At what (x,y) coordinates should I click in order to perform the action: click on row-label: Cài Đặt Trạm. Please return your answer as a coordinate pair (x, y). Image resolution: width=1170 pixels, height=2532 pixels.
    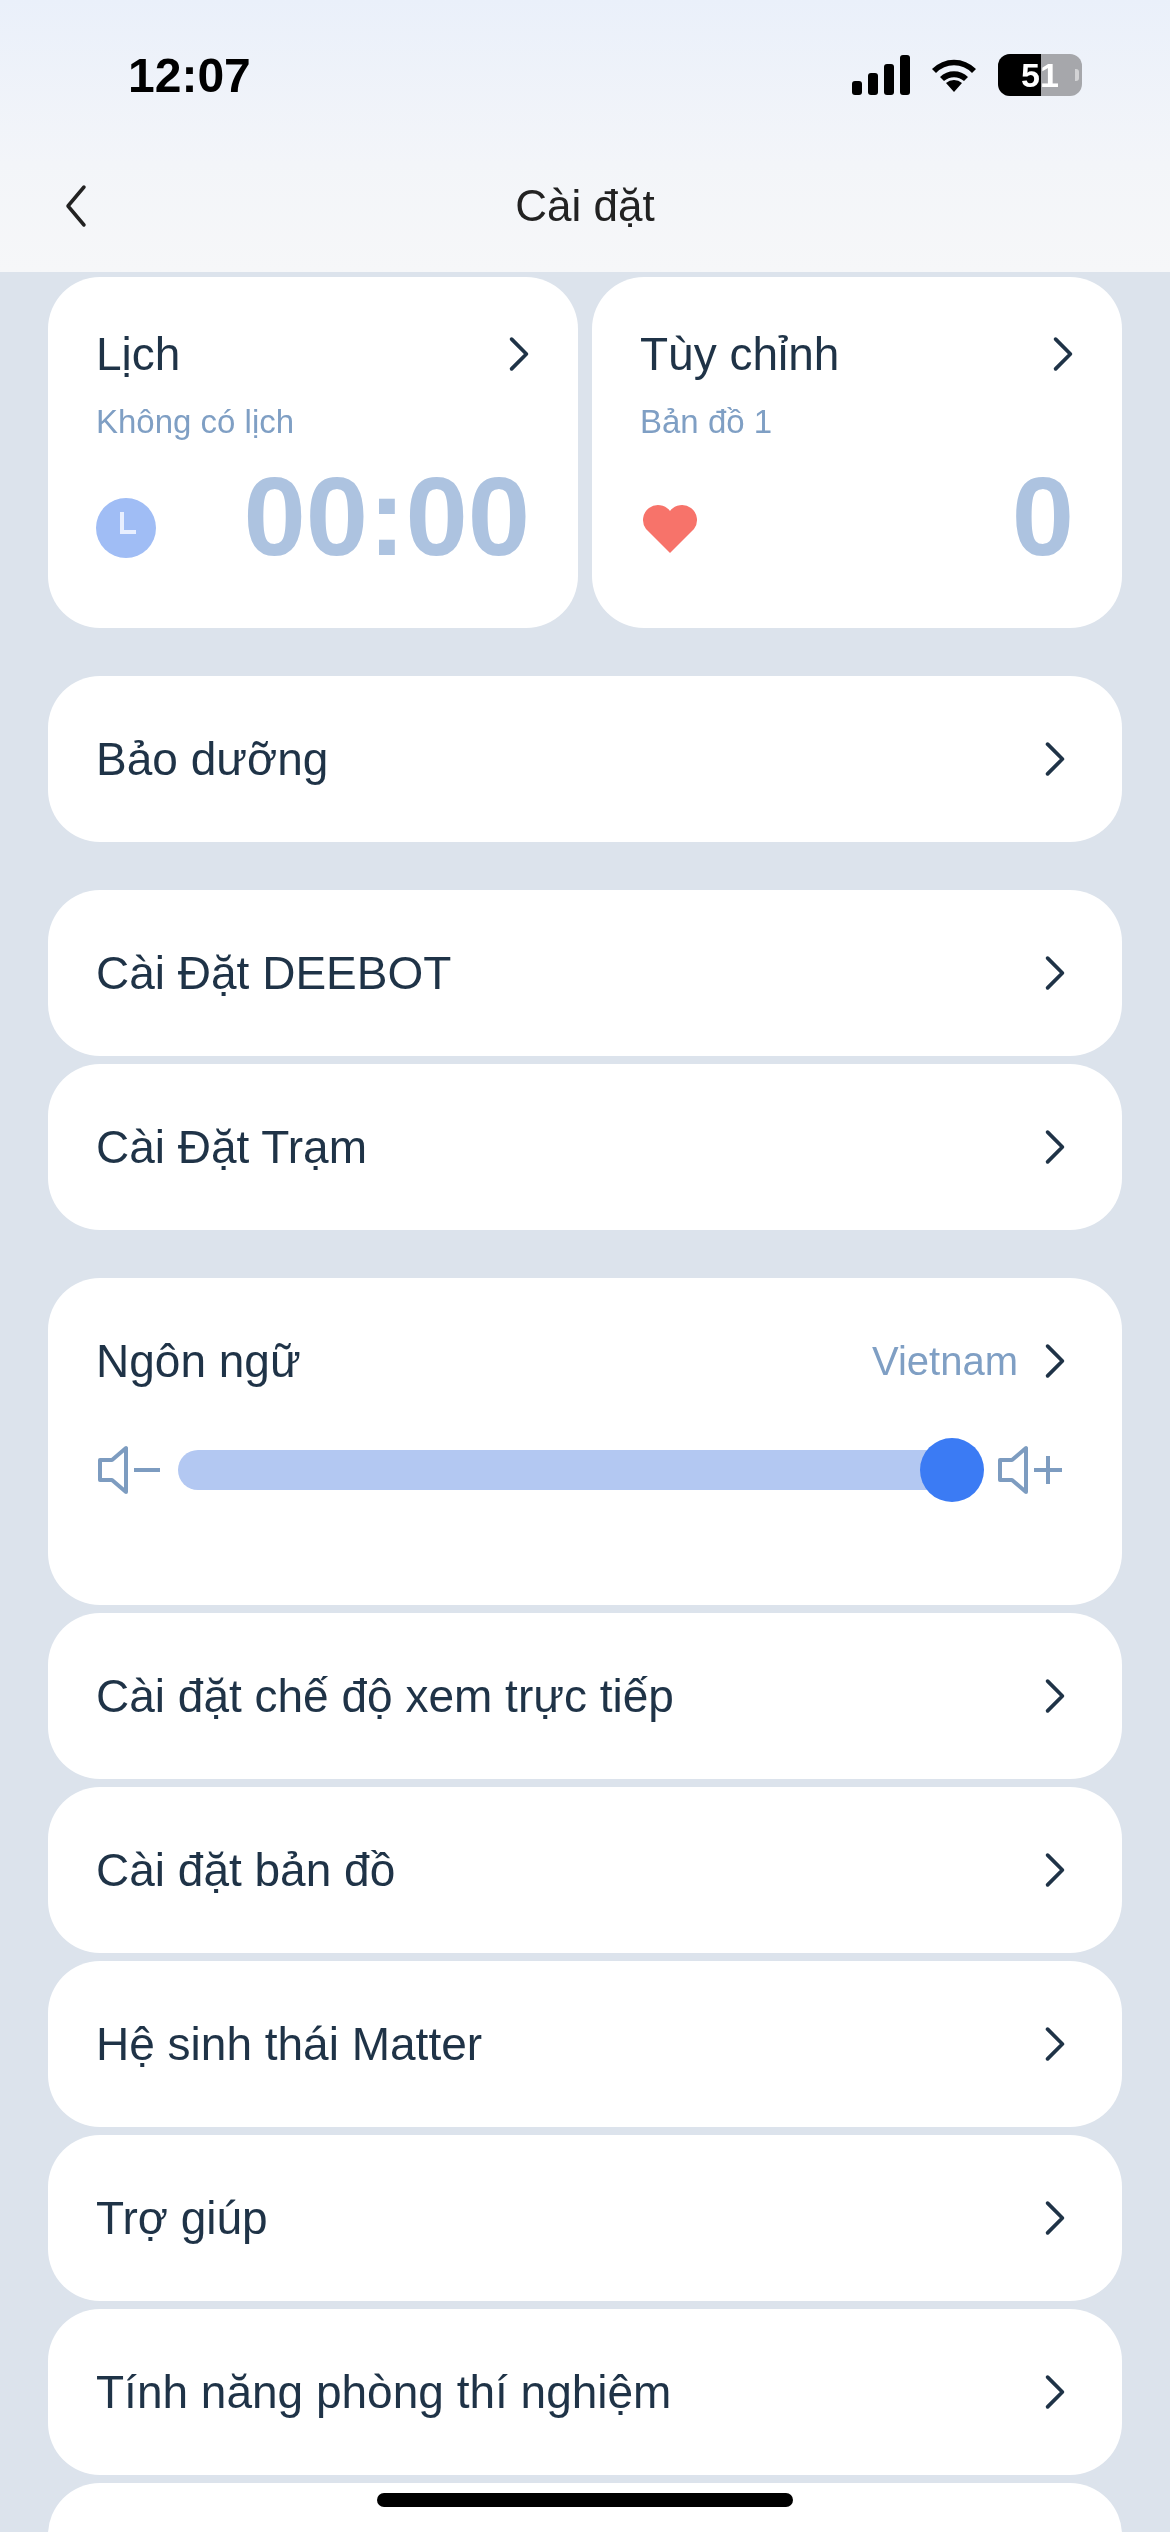
    Looking at the image, I should click on (231, 1147).